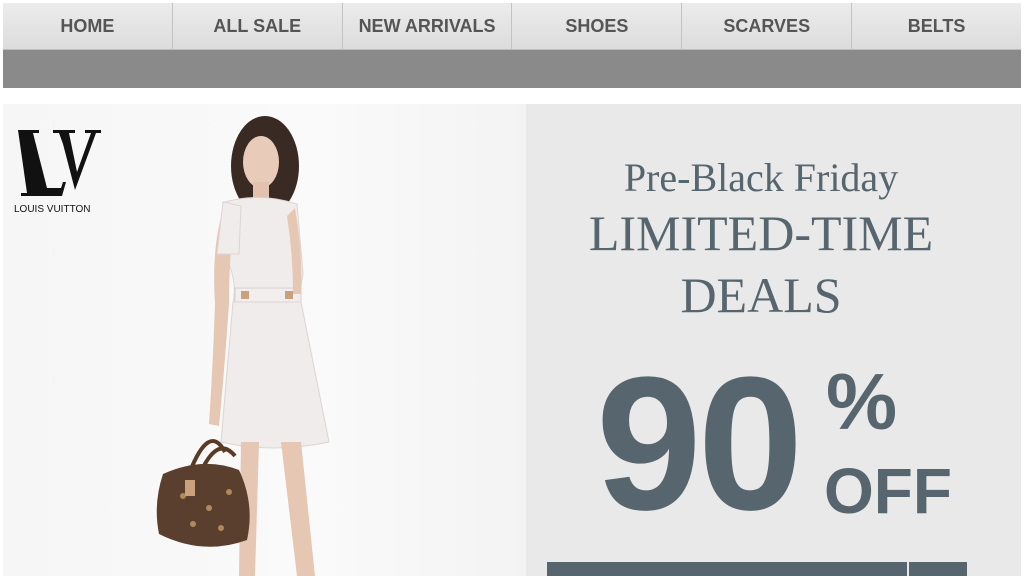  Describe the element at coordinates (699, 444) in the screenshot. I see `discount-number: 90` at that location.